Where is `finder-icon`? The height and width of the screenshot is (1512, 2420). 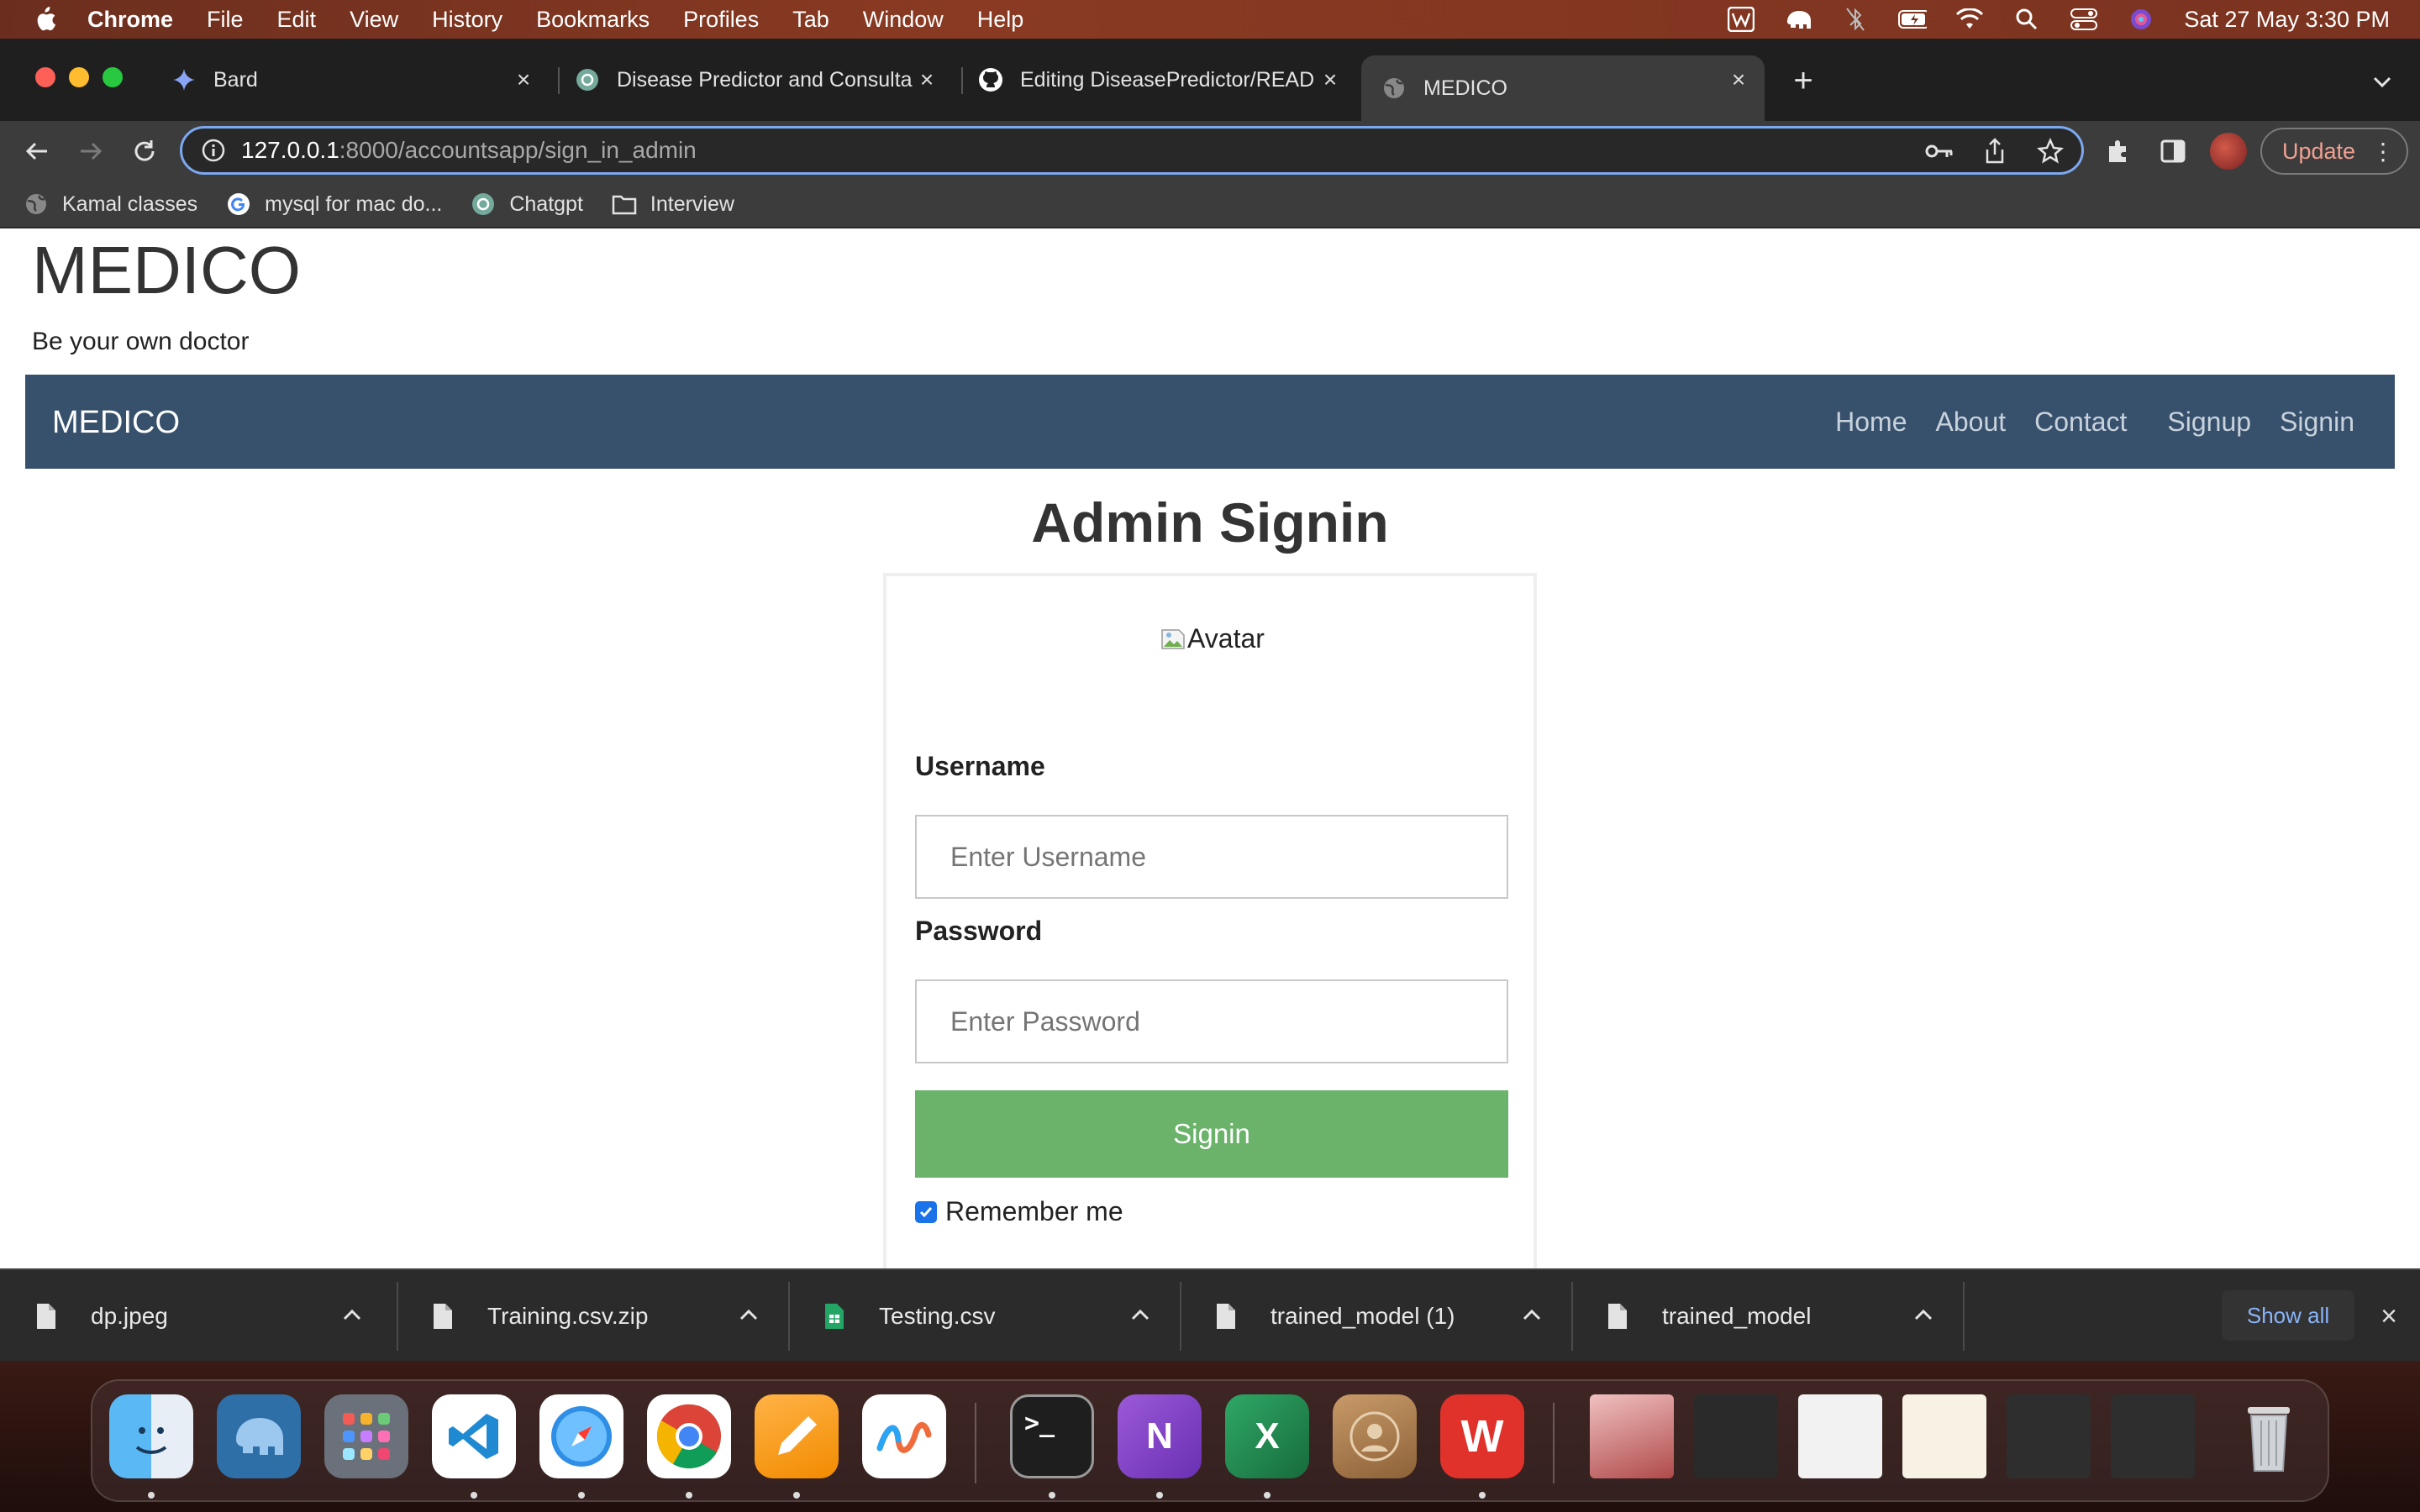
finder-icon is located at coordinates (151, 1436).